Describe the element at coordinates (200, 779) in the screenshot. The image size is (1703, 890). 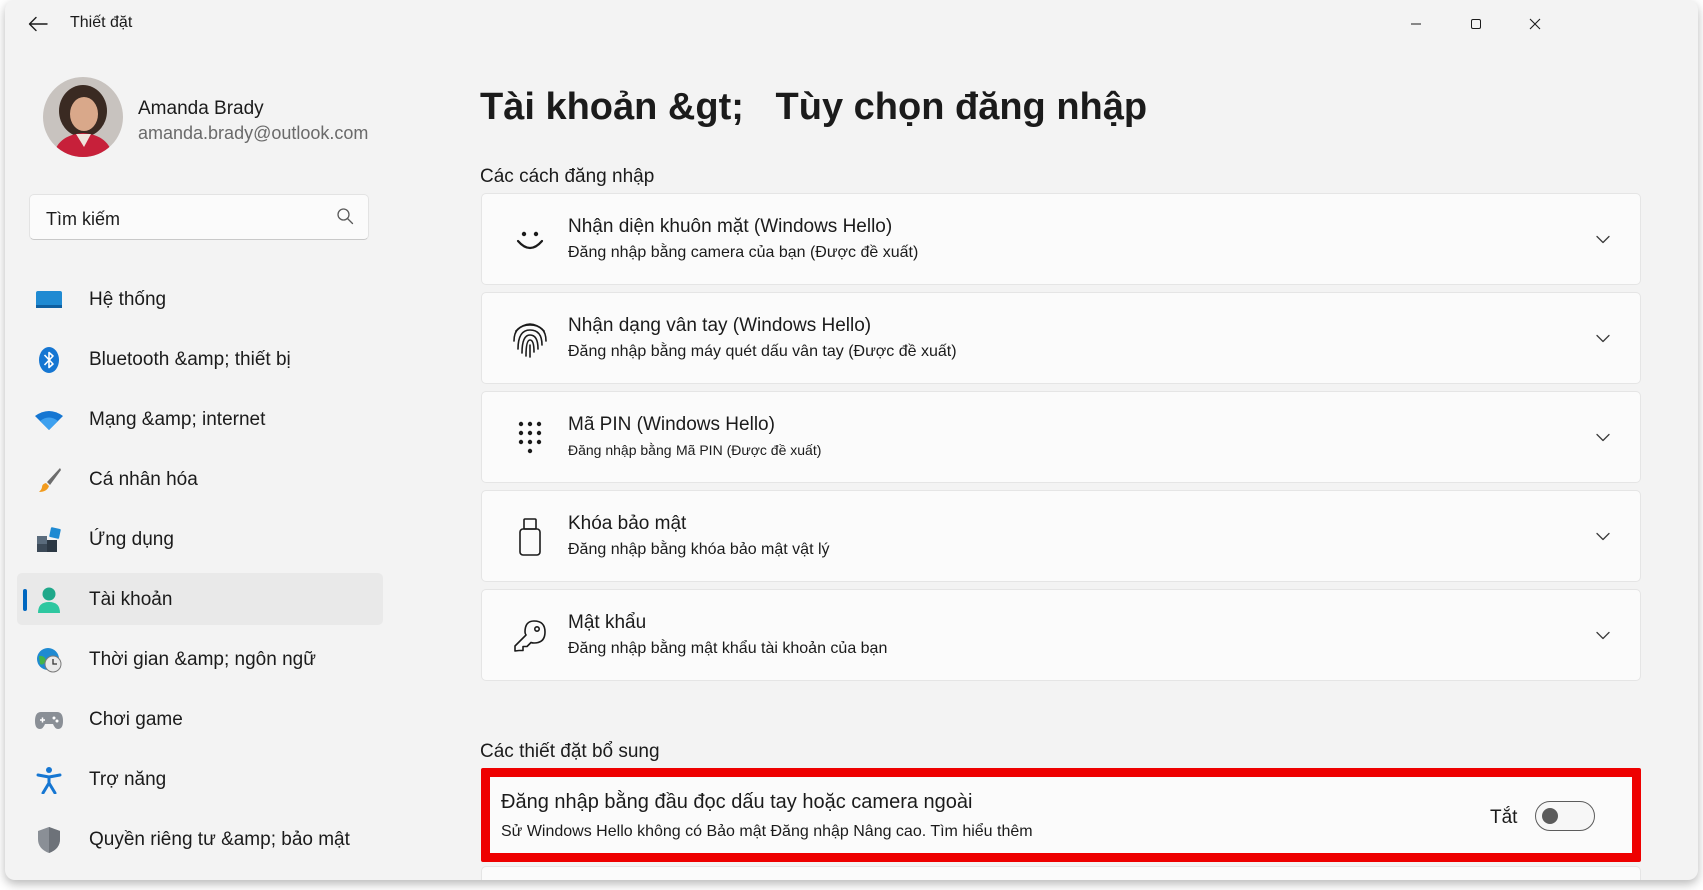
I see `sidebar-item-accessibility: Trợ năng` at that location.